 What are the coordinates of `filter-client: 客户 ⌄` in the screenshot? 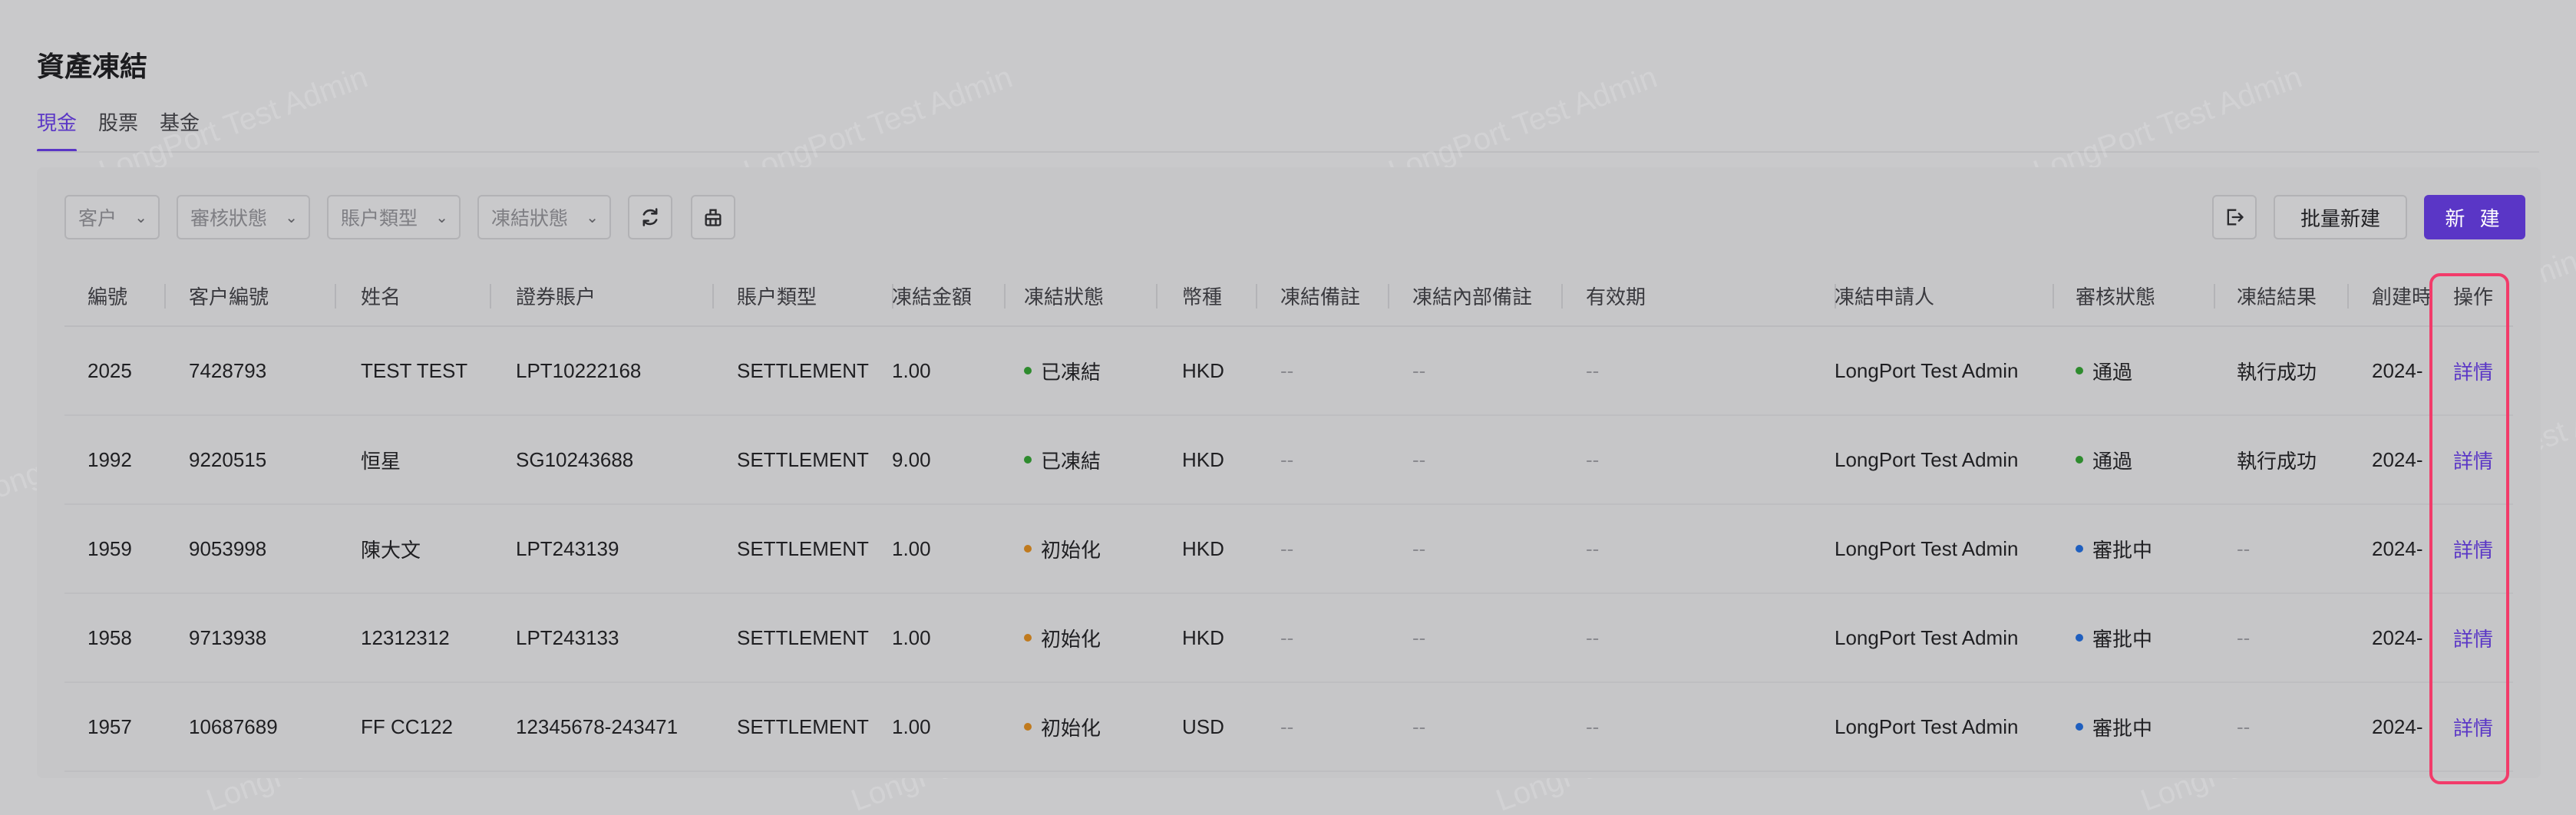 It's located at (112, 217).